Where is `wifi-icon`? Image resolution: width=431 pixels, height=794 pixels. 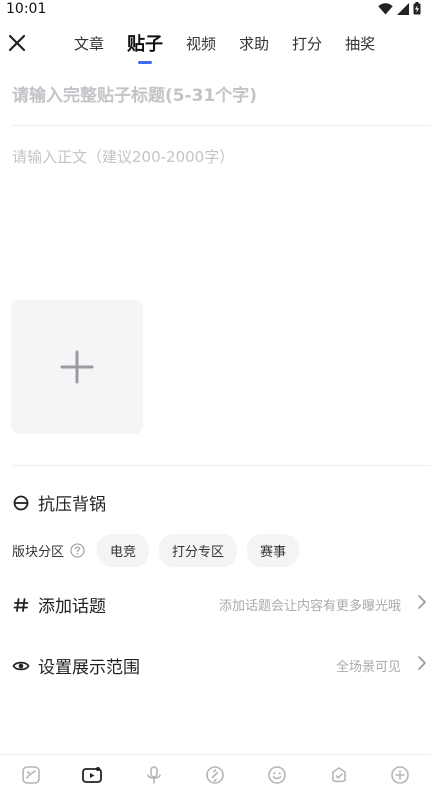 wifi-icon is located at coordinates (385, 8).